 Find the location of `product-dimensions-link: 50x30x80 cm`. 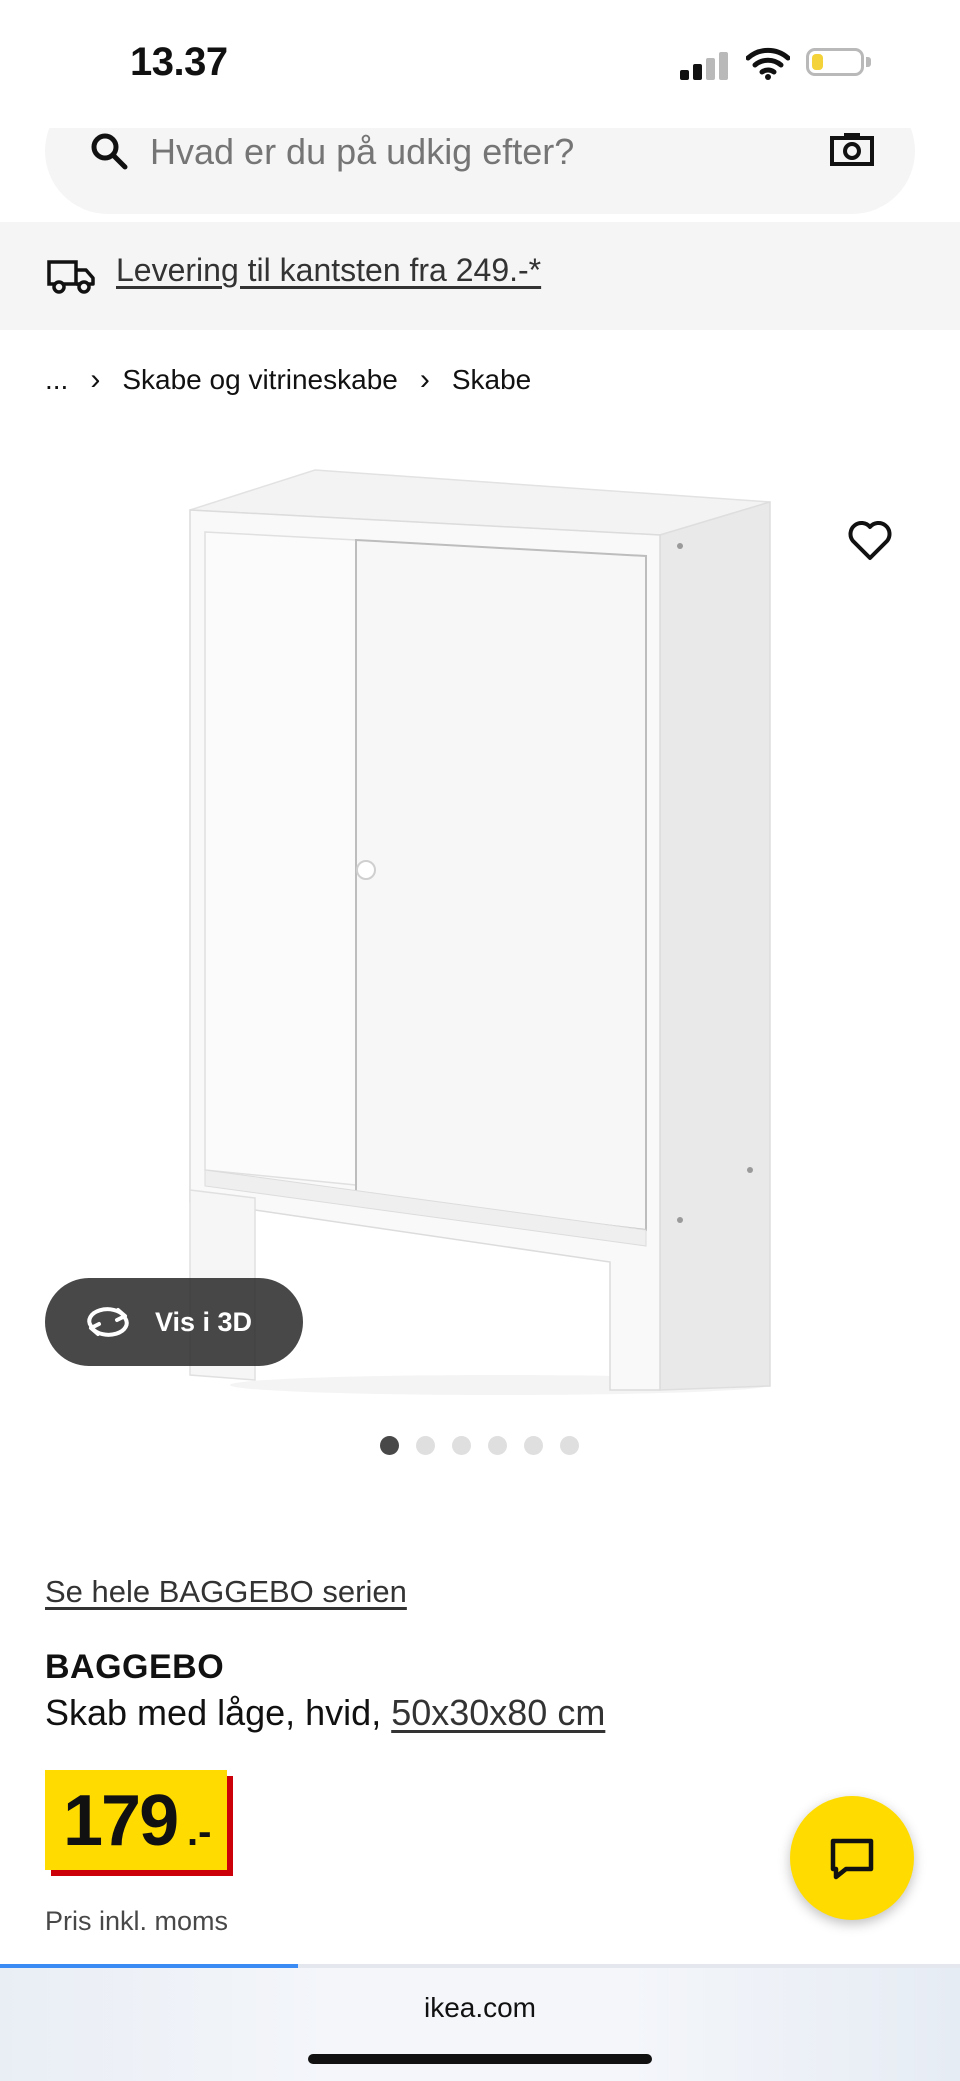

product-dimensions-link: 50x30x80 cm is located at coordinates (498, 1712).